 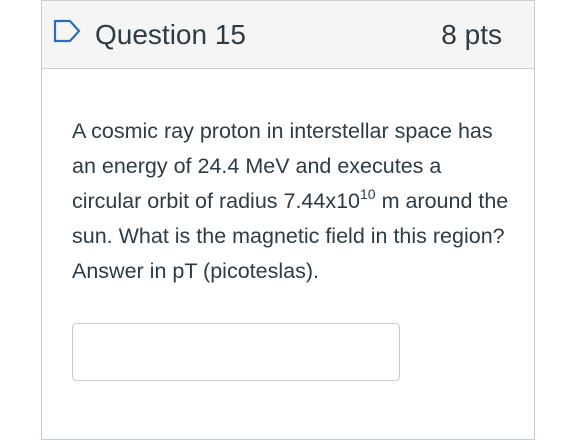 What do you see at coordinates (471, 34) in the screenshot?
I see `question-points: 8 pts` at bounding box center [471, 34].